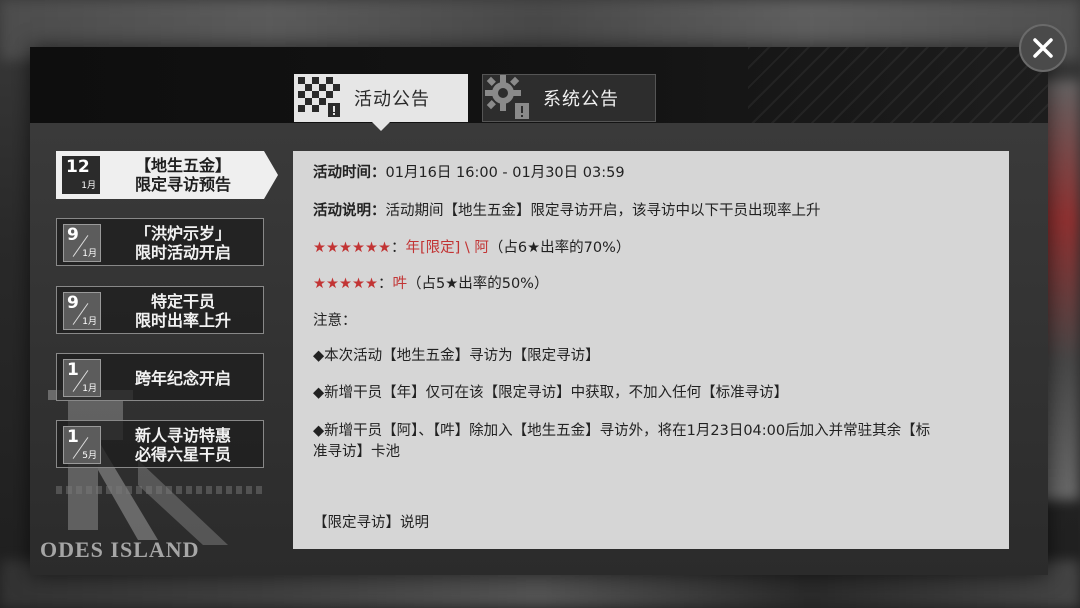 Image resolution: width=1080 pixels, height=608 pixels. What do you see at coordinates (456, 356) in the screenshot?
I see `note-item: ◆本次活动【地生五金】寻访为【限定寻访】` at bounding box center [456, 356].